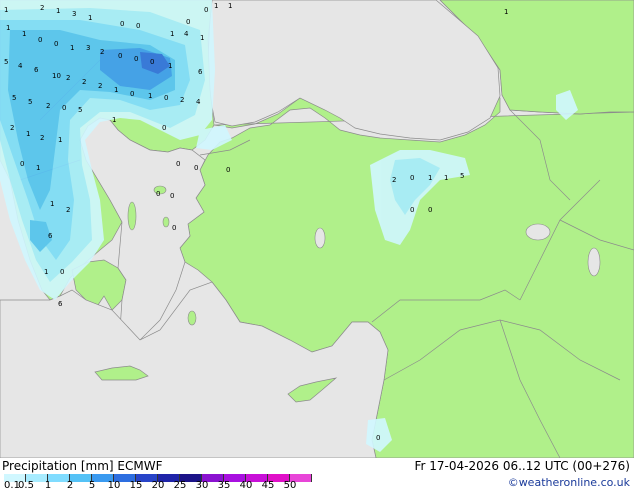 Image resolution: width=634 pixels, height=490 pixels. I want to click on legend-title-text: Precipitation [mm], so click(58, 466).